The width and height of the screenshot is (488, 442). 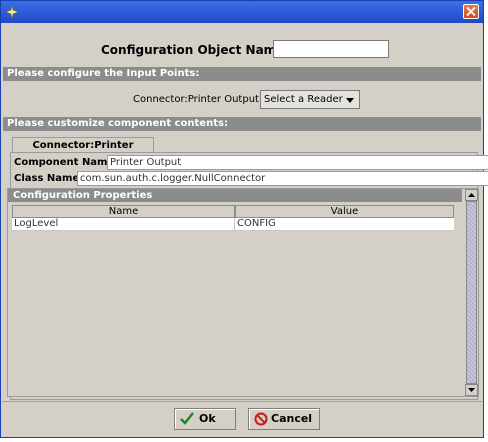 I want to click on scroll-thumb, so click(x=471, y=292).